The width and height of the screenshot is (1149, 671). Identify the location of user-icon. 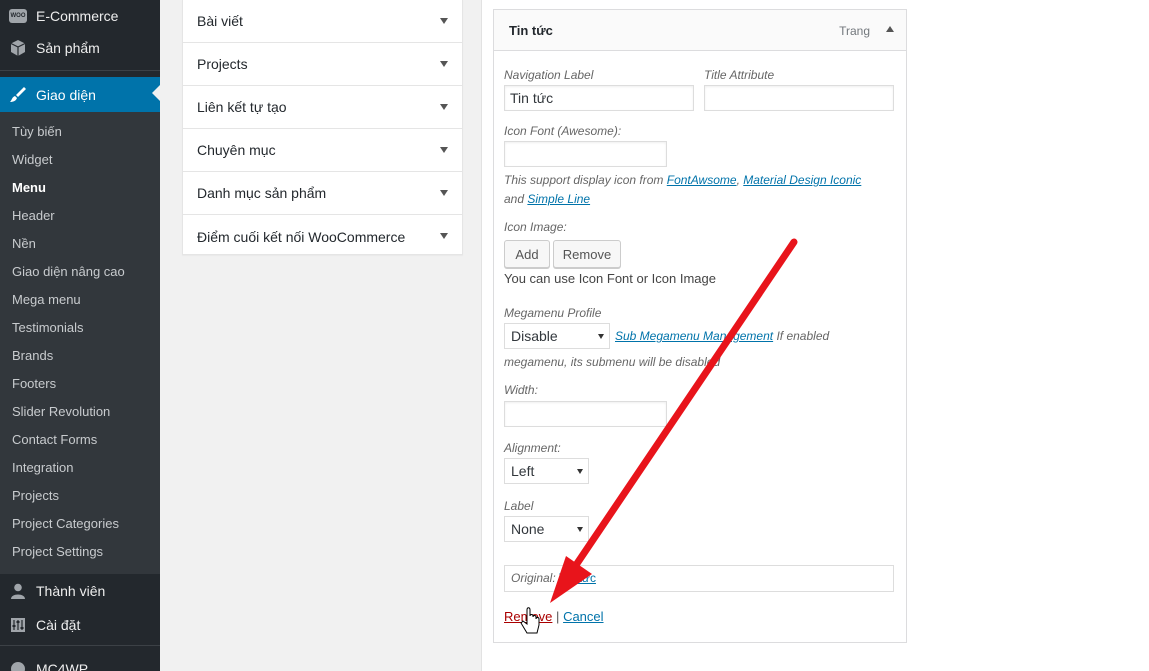
(18, 591).